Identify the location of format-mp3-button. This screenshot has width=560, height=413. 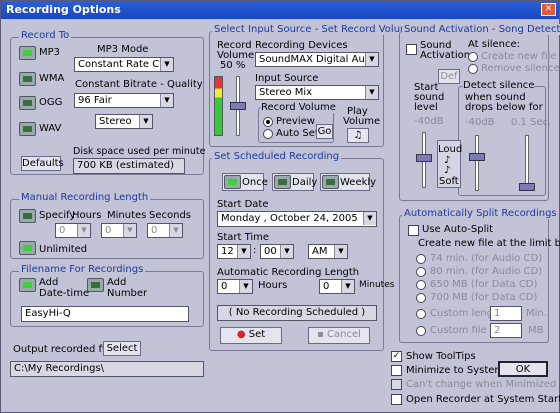
(27, 53).